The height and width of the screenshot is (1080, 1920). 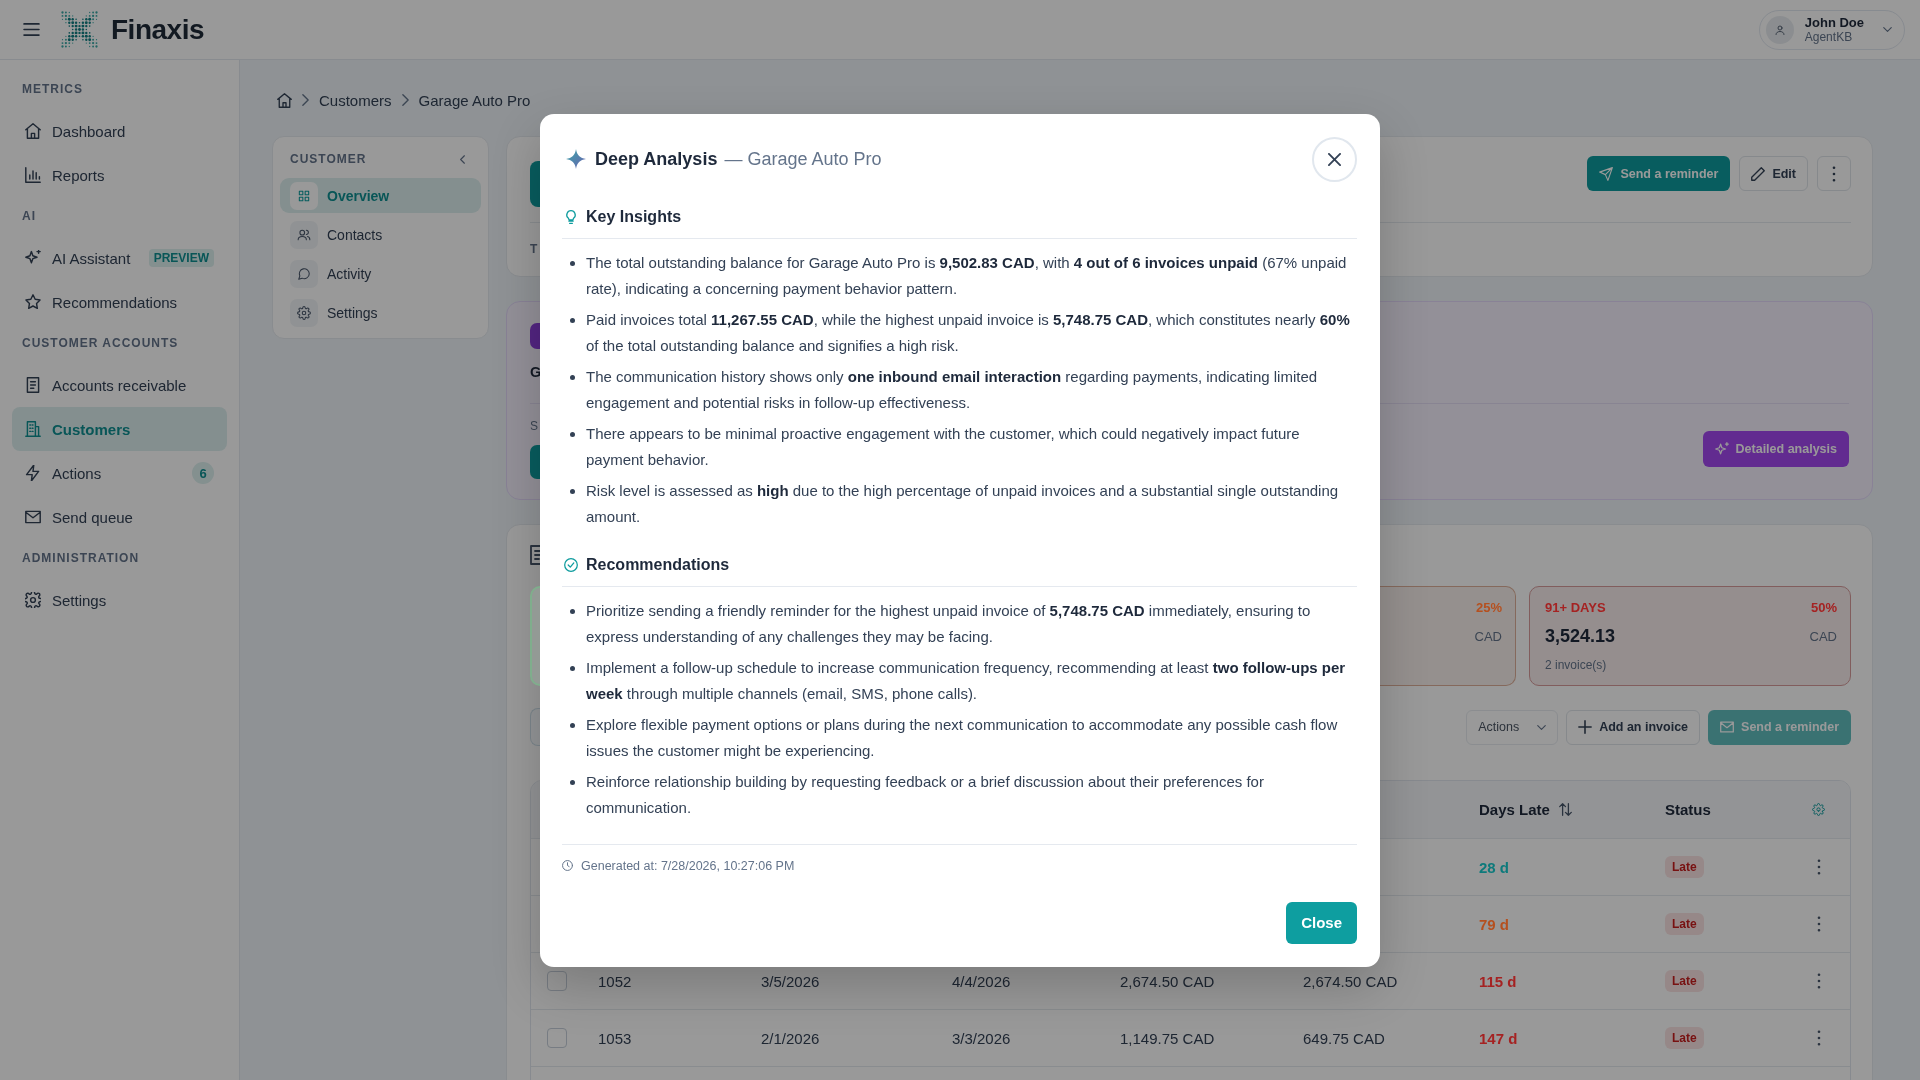 What do you see at coordinates (304, 195) in the screenshot?
I see `grid-icon` at bounding box center [304, 195].